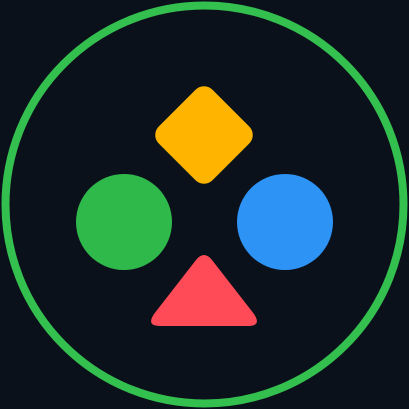  Describe the element at coordinates (124, 222) in the screenshot. I see `left-circle-shape` at that location.